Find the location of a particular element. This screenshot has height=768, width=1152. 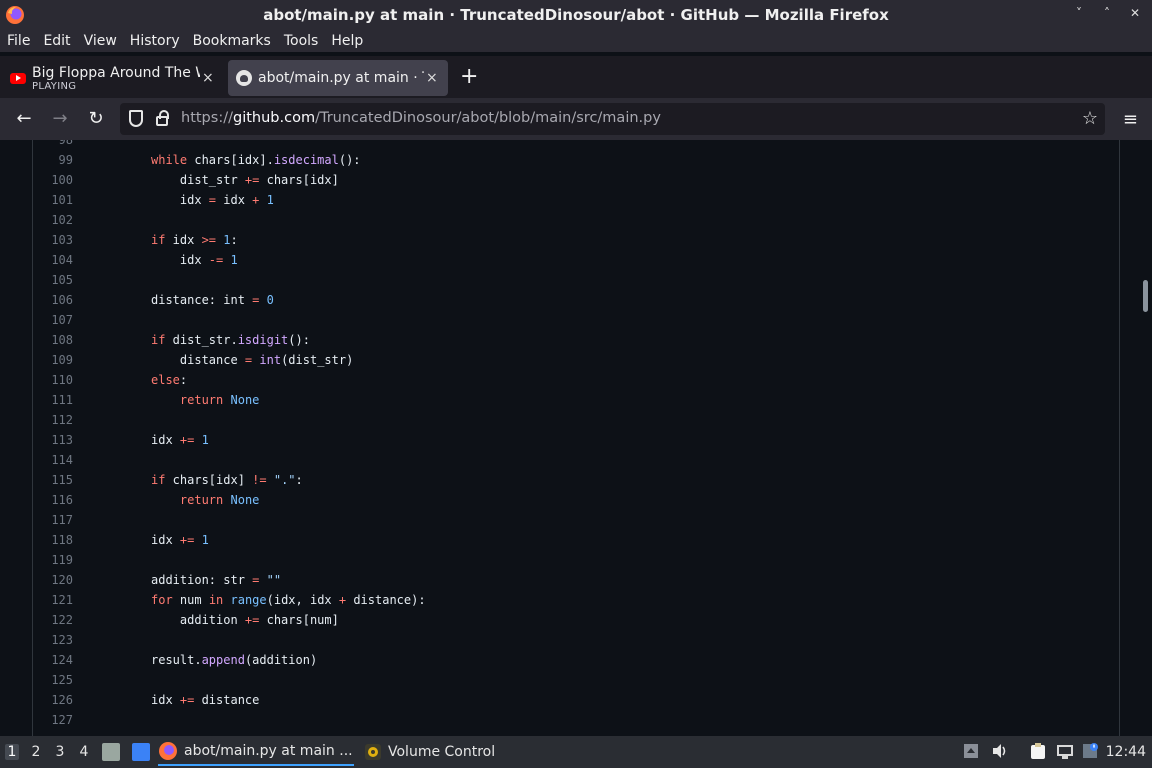

code-line: 107 is located at coordinates (533, 320).